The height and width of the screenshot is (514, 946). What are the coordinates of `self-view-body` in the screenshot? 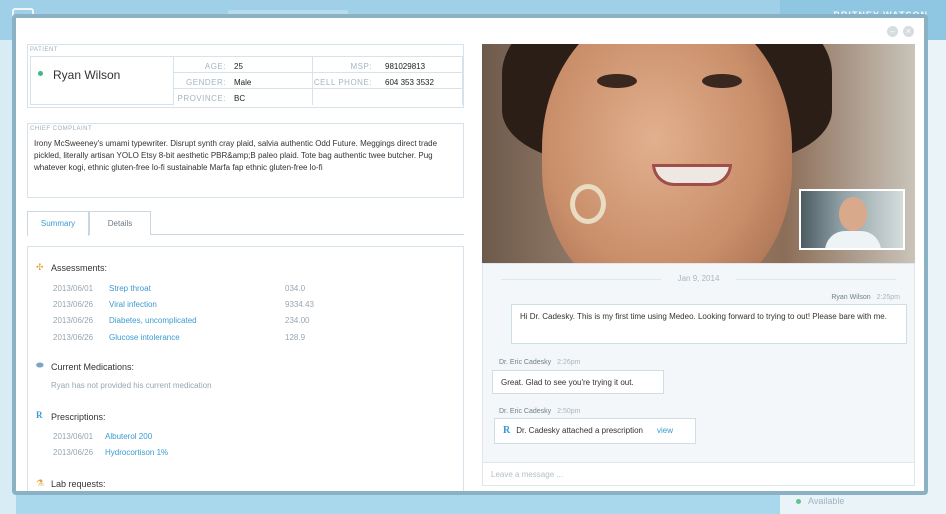 It's located at (853, 239).